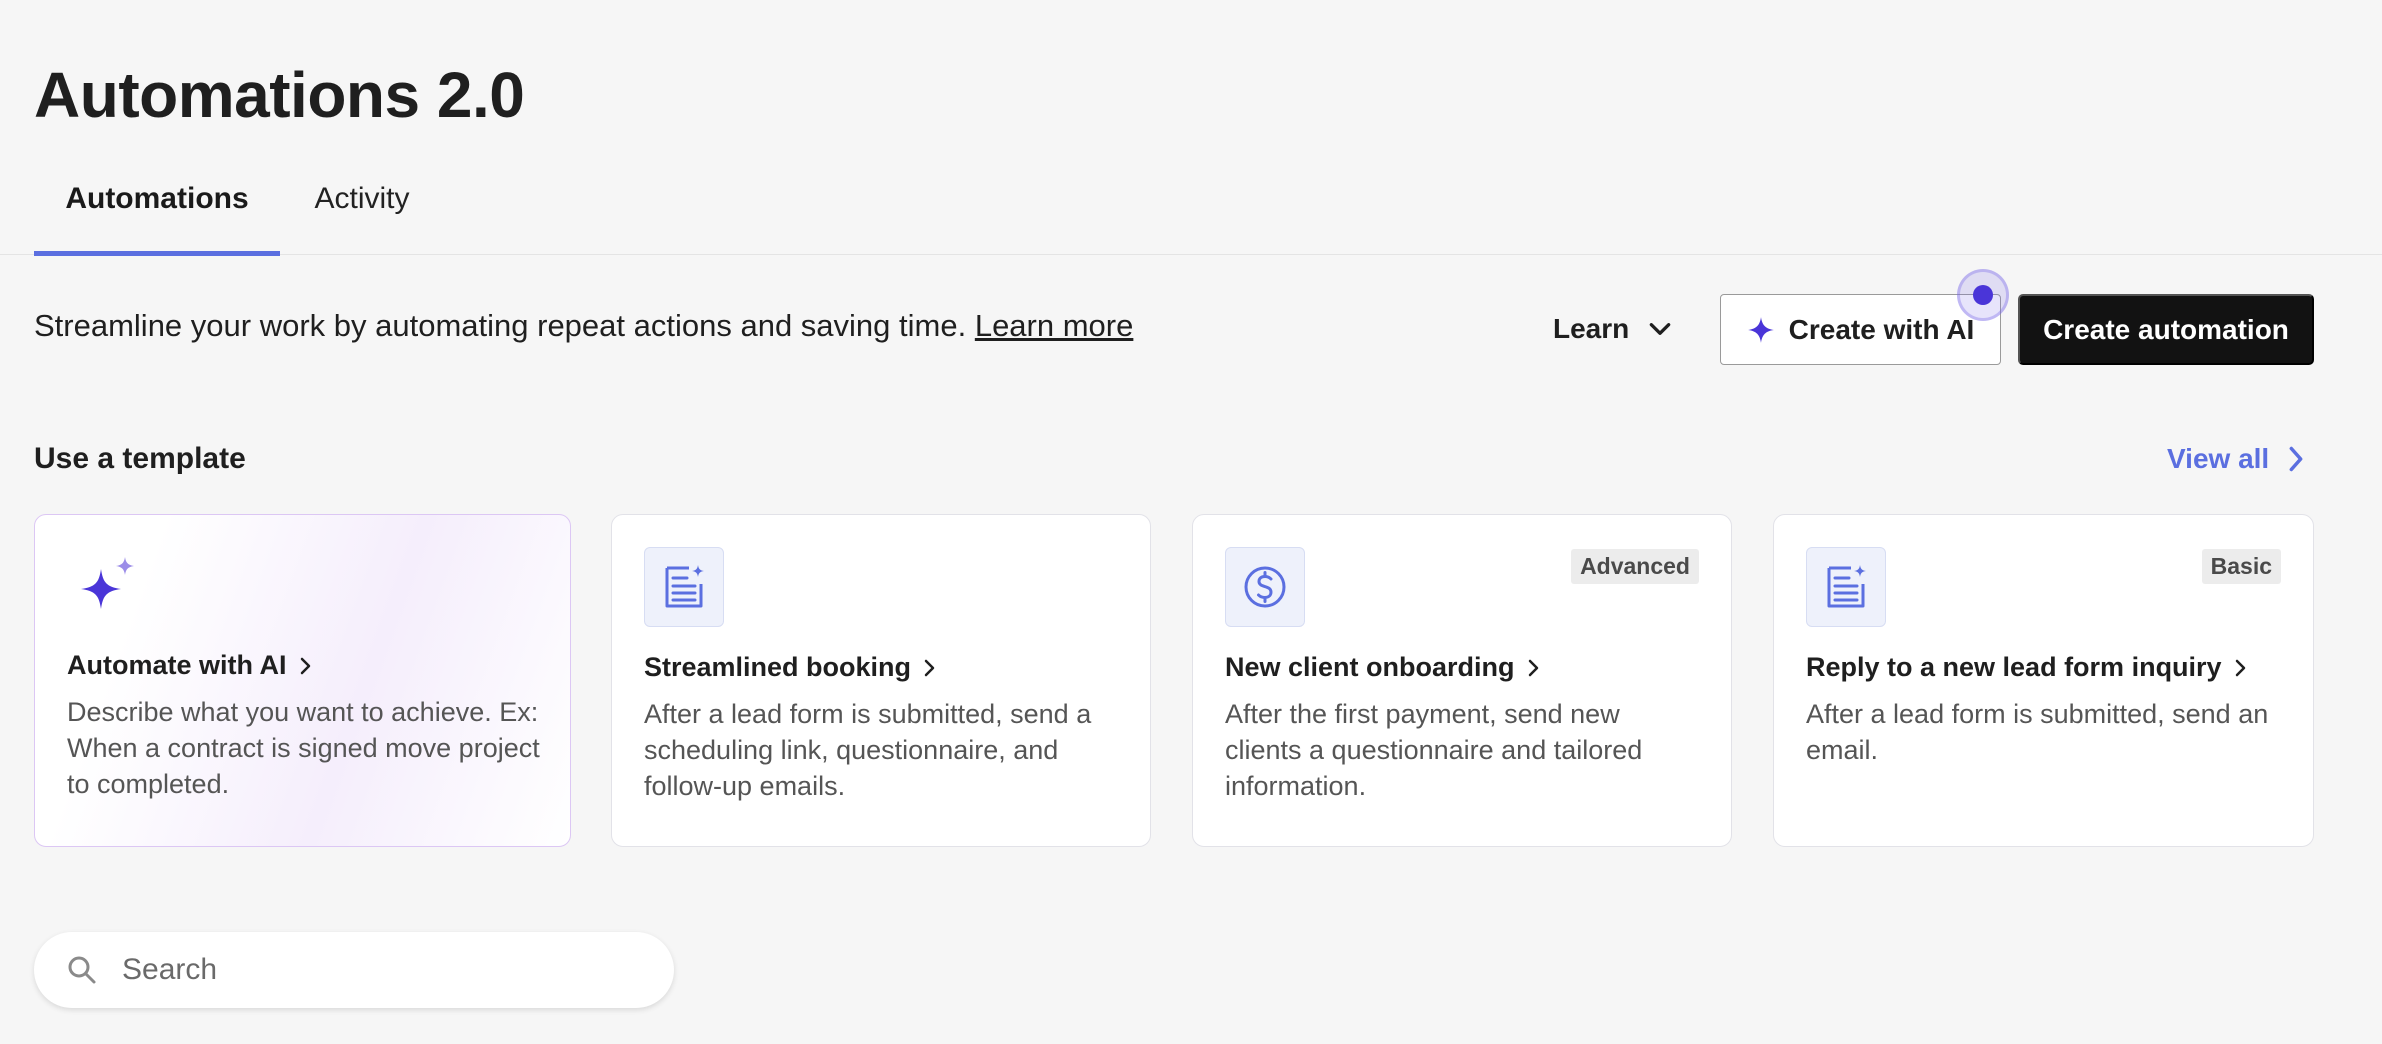  What do you see at coordinates (1760, 329) in the screenshot?
I see `sparkle-icon` at bounding box center [1760, 329].